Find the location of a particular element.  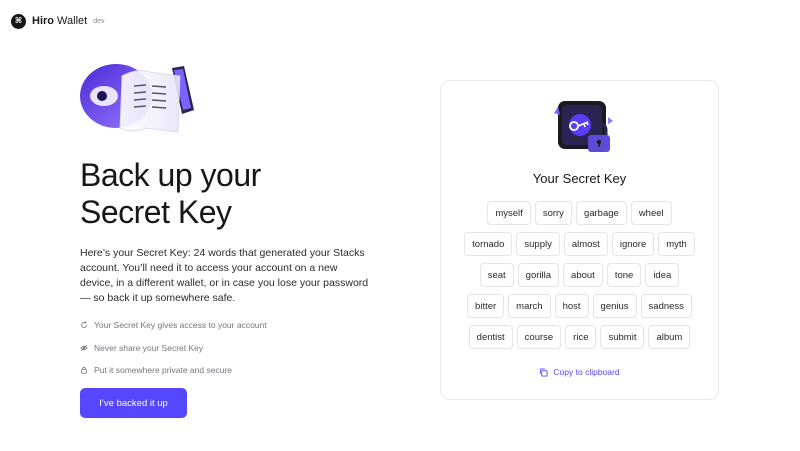

tip-text: Never share your Secret Key is located at coordinates (149, 347).